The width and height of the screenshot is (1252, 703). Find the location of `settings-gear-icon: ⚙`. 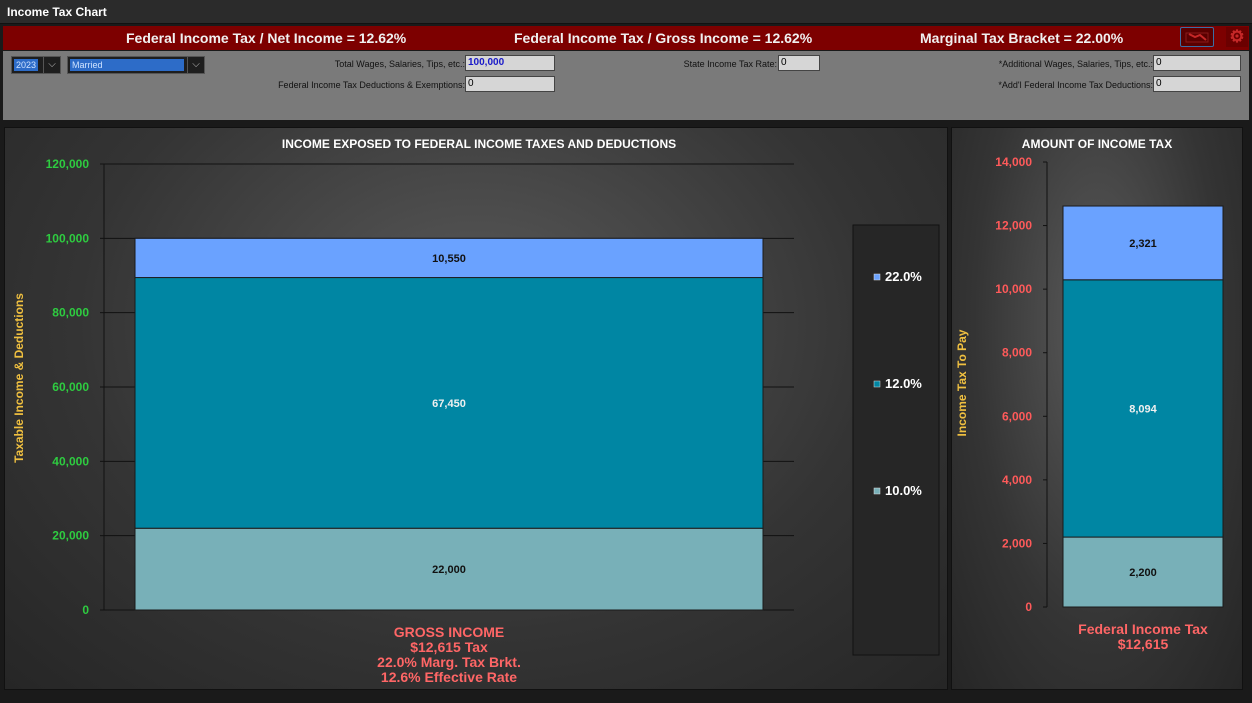

settings-gear-icon: ⚙ is located at coordinates (1237, 37).